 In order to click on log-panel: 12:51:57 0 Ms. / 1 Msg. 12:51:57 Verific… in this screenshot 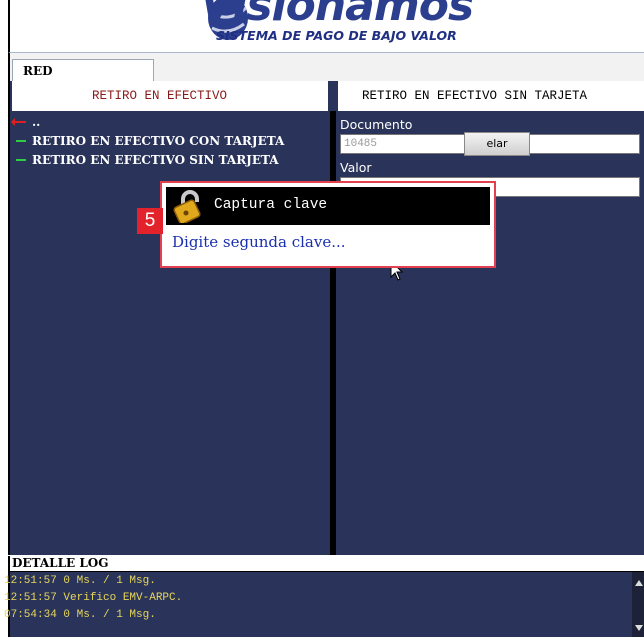, I will do `click(324, 604)`.